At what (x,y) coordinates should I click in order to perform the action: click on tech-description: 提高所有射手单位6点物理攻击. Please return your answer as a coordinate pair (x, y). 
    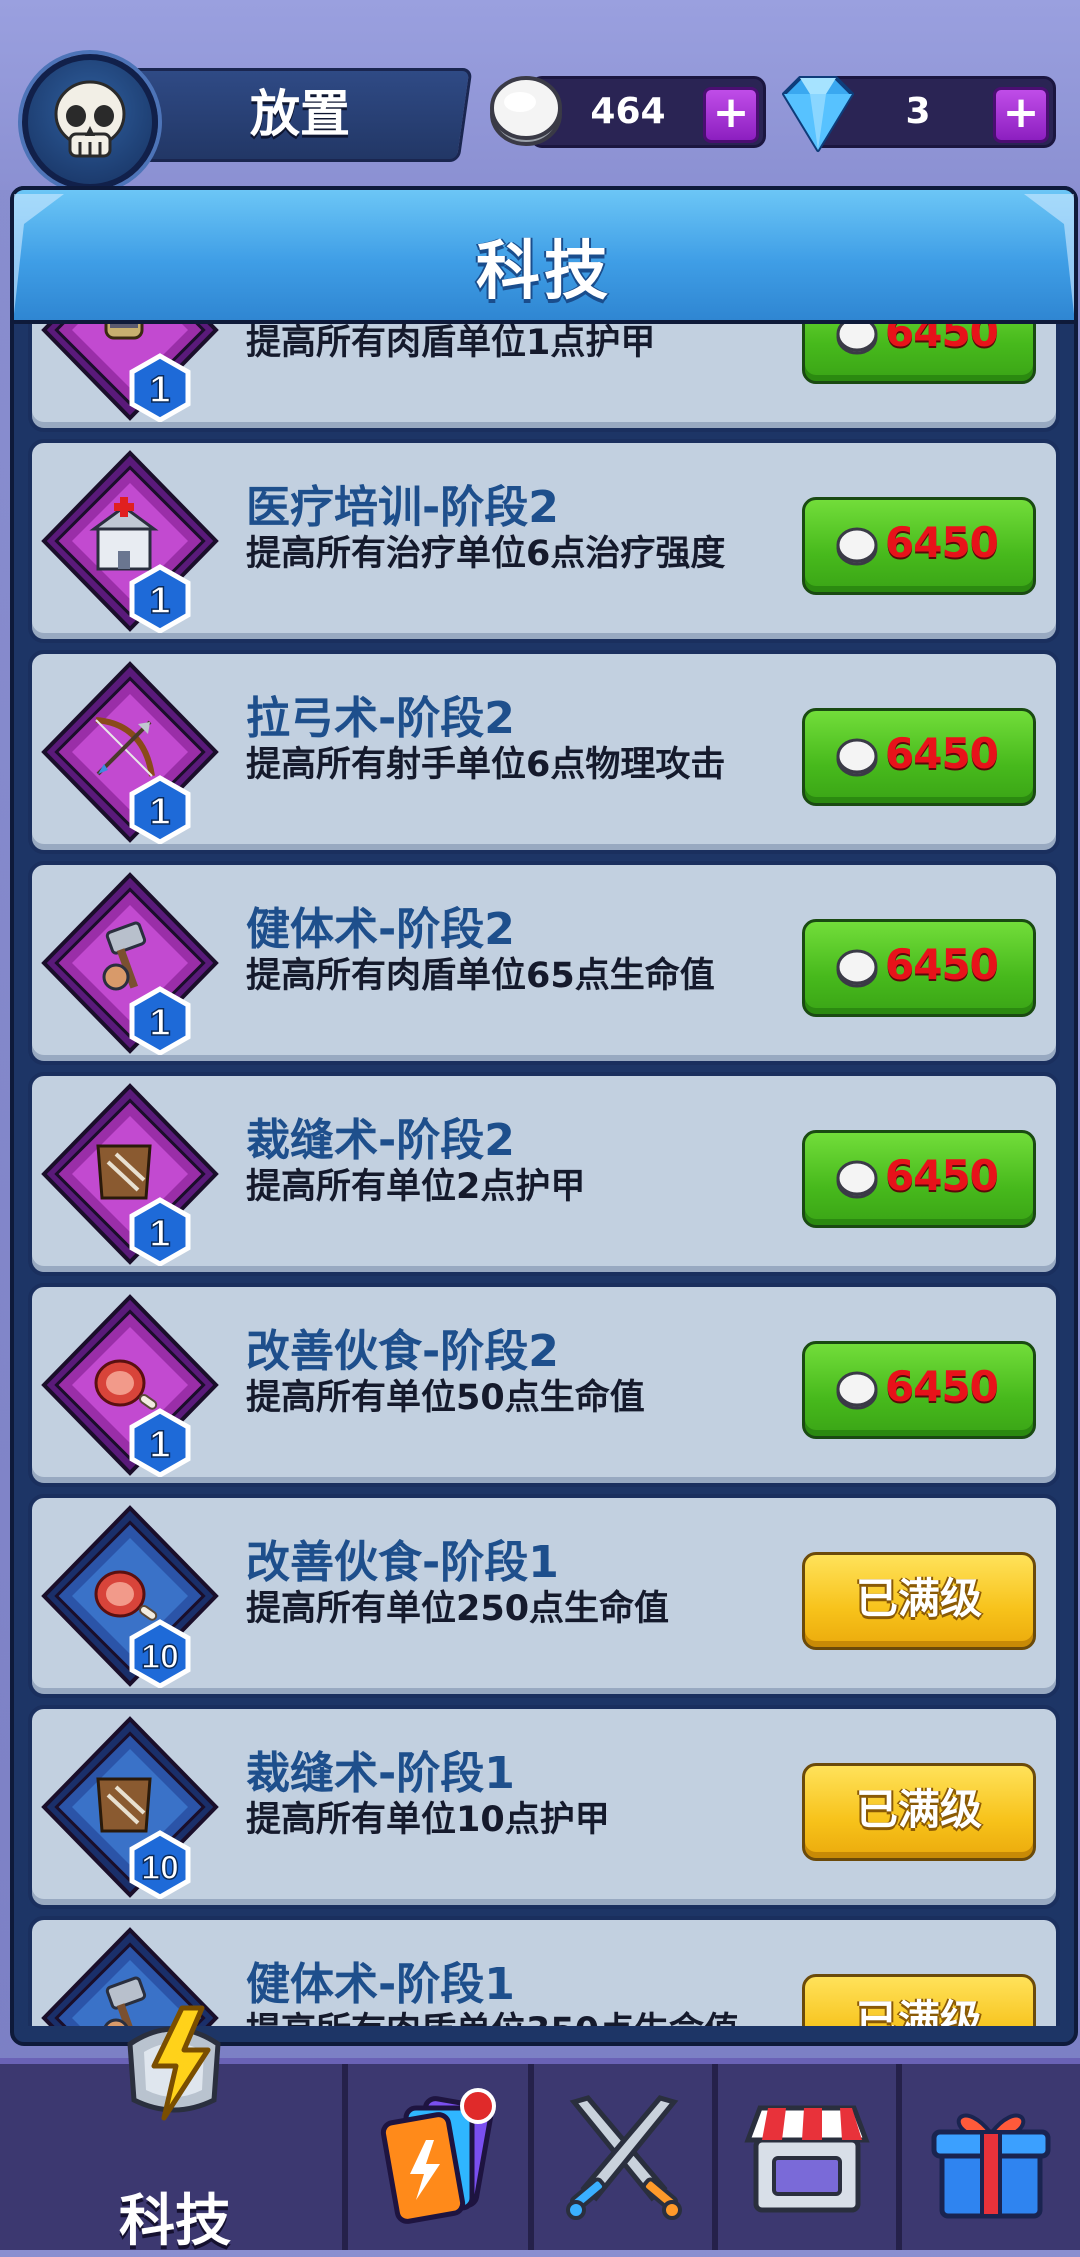
    Looking at the image, I should click on (486, 765).